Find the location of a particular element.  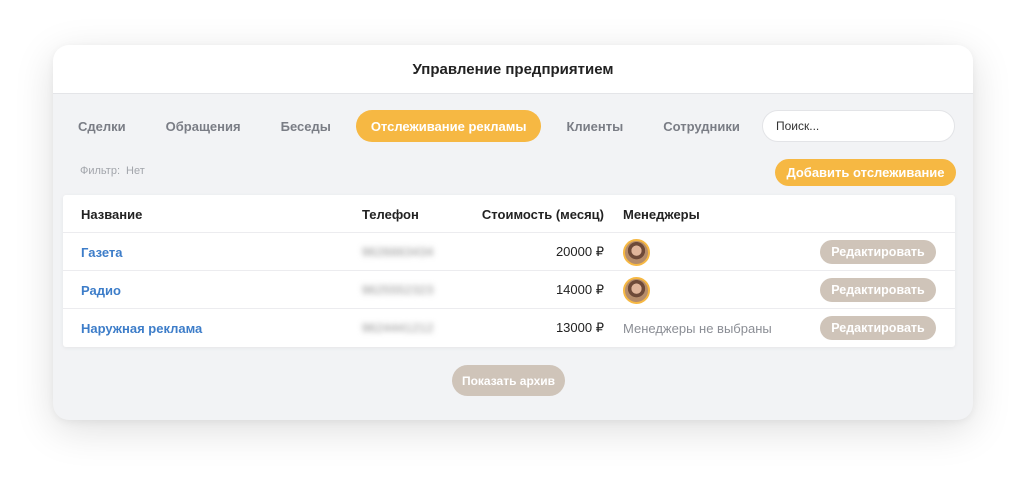

show-archive-button: Показать архив is located at coordinates (508, 380).